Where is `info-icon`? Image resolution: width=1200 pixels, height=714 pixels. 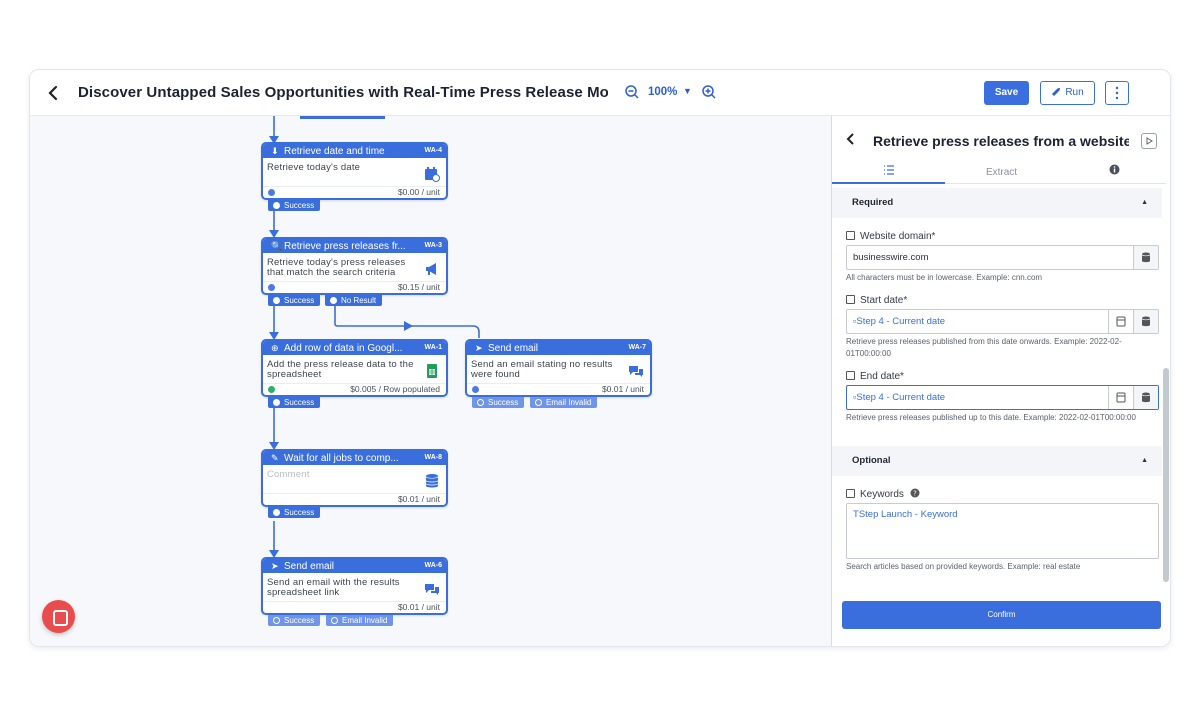
info-icon is located at coordinates (1114, 169).